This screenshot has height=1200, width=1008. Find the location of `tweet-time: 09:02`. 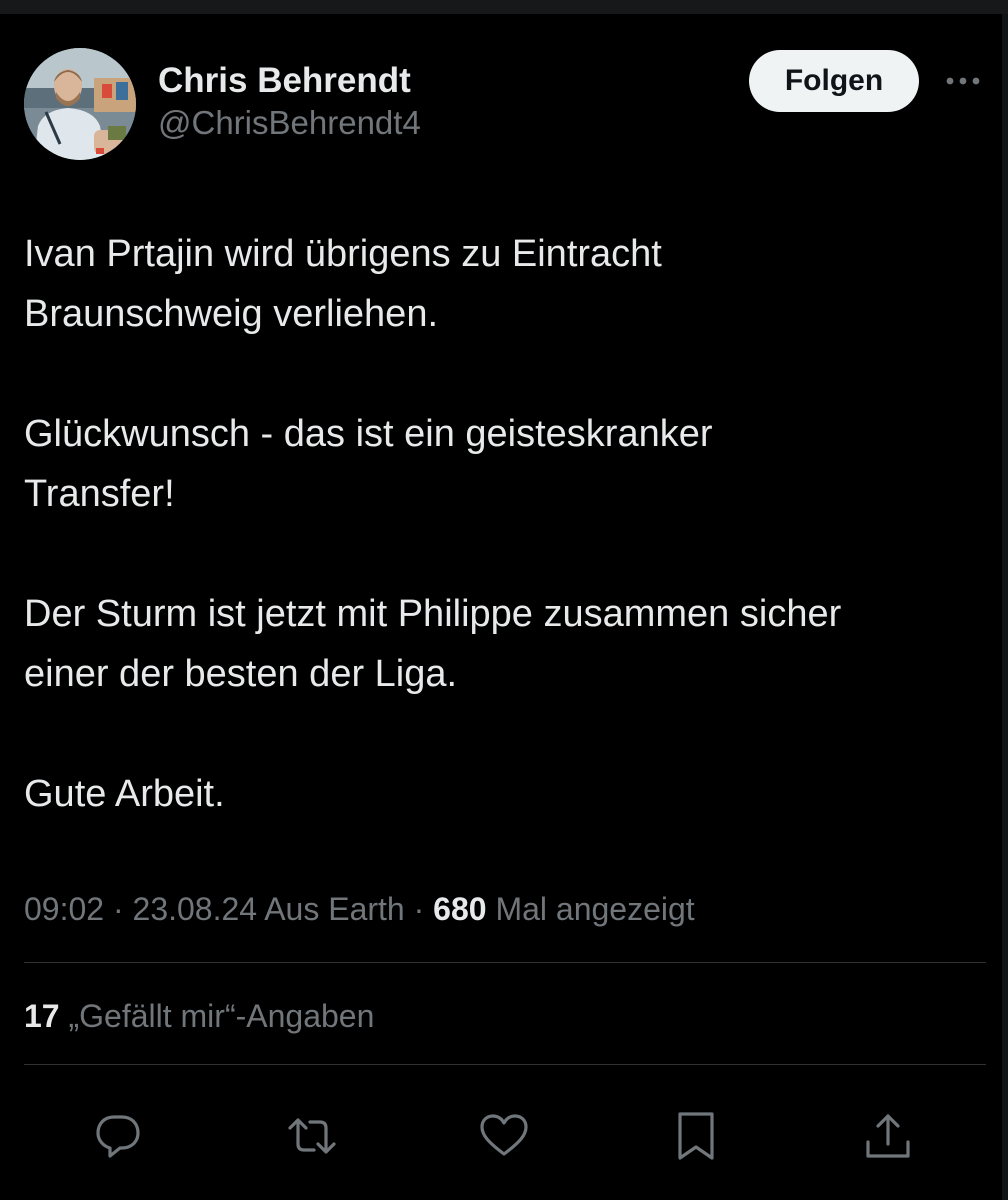

tweet-time: 09:02 is located at coordinates (64, 909).